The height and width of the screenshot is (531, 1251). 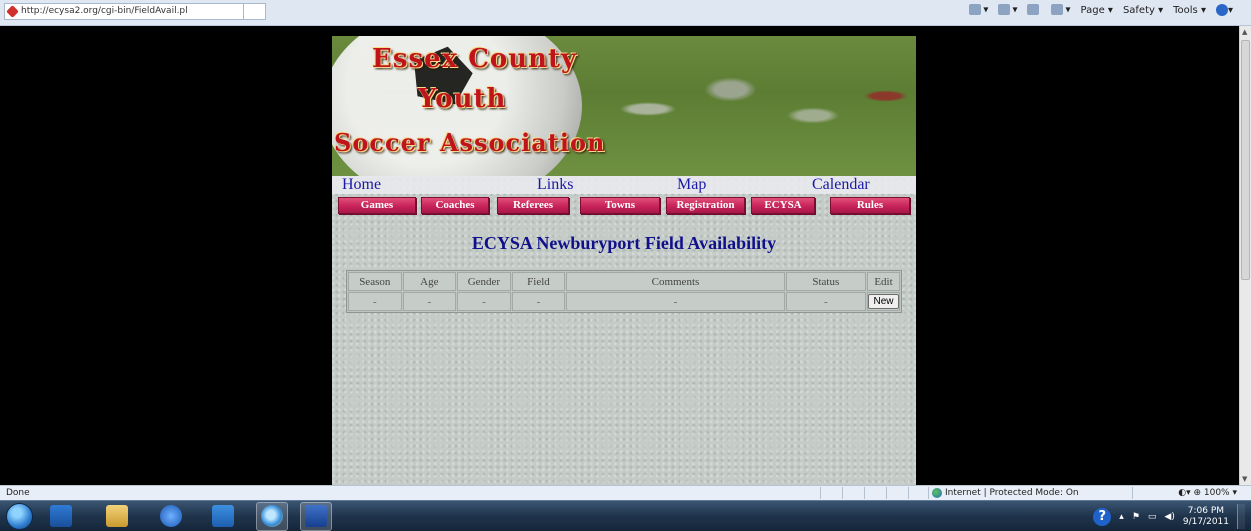 What do you see at coordinates (1097, 10) in the screenshot?
I see `page-menu: Page ▾` at bounding box center [1097, 10].